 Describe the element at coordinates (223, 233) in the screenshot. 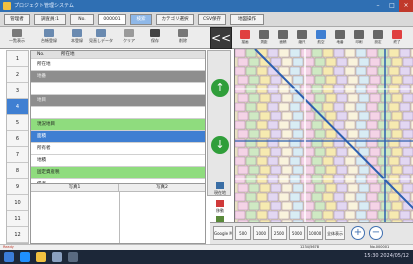

I see `scale-button-0: Google Maps` at that location.